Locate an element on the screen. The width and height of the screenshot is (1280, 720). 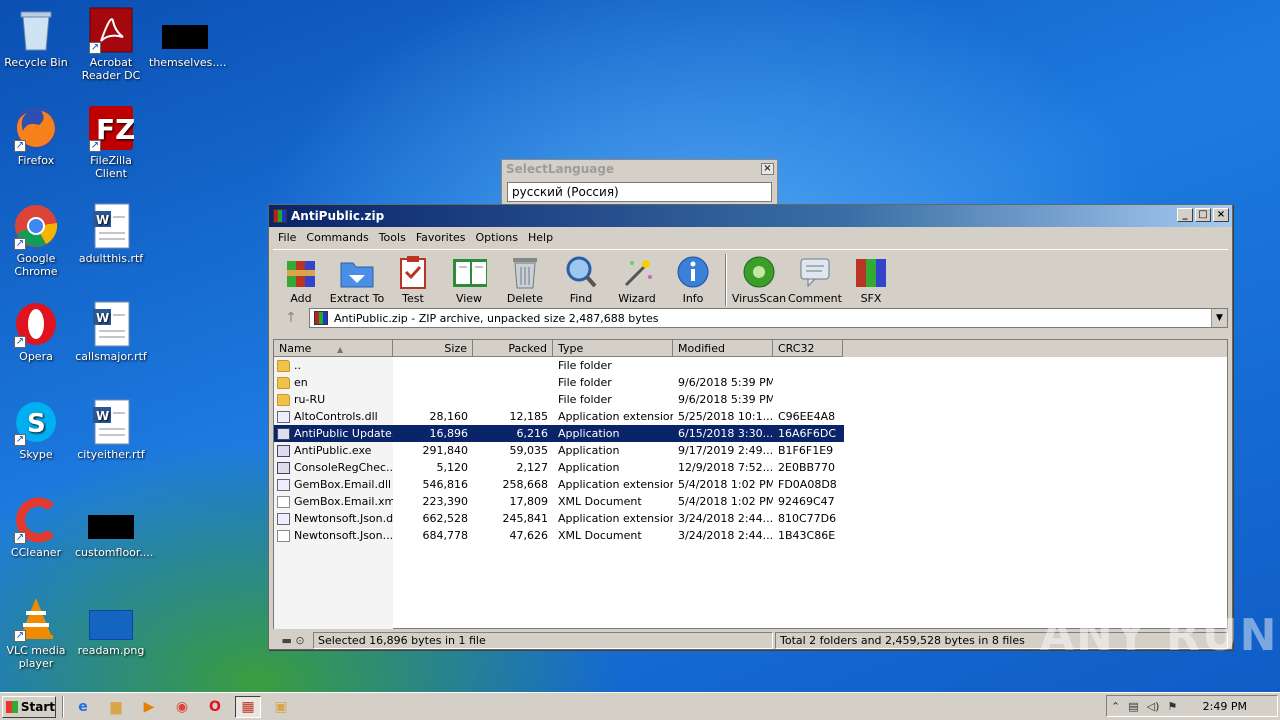
file-name-cell: .. is located at coordinates (333, 365).